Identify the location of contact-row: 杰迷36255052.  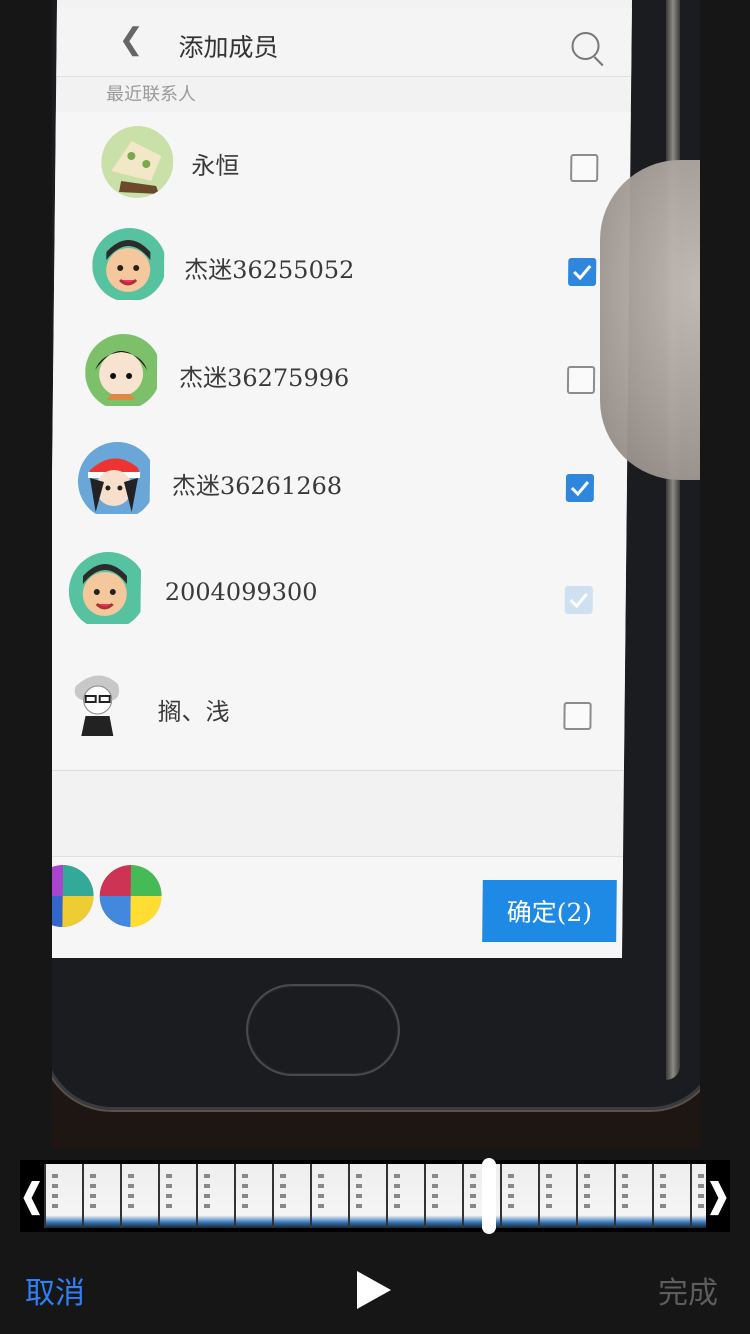
(341, 269).